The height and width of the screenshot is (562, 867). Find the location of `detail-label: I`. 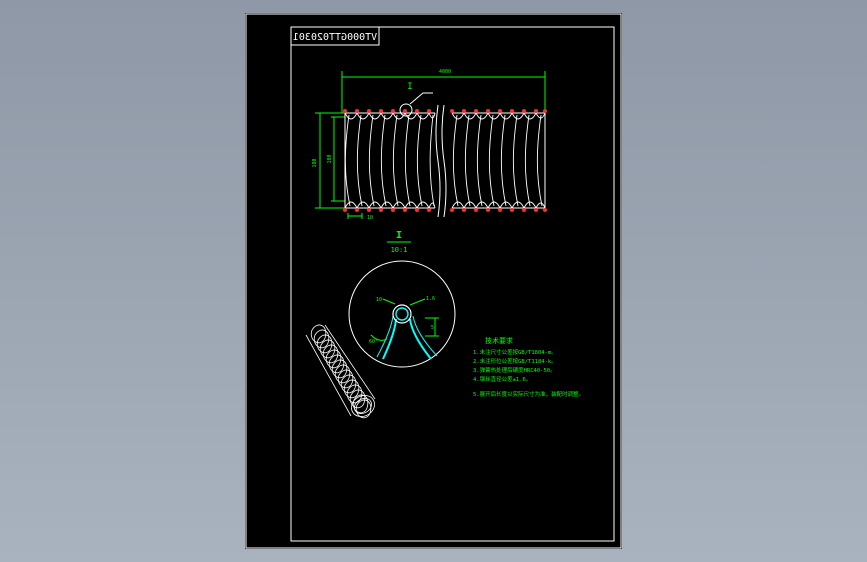

detail-label: I is located at coordinates (399, 235).